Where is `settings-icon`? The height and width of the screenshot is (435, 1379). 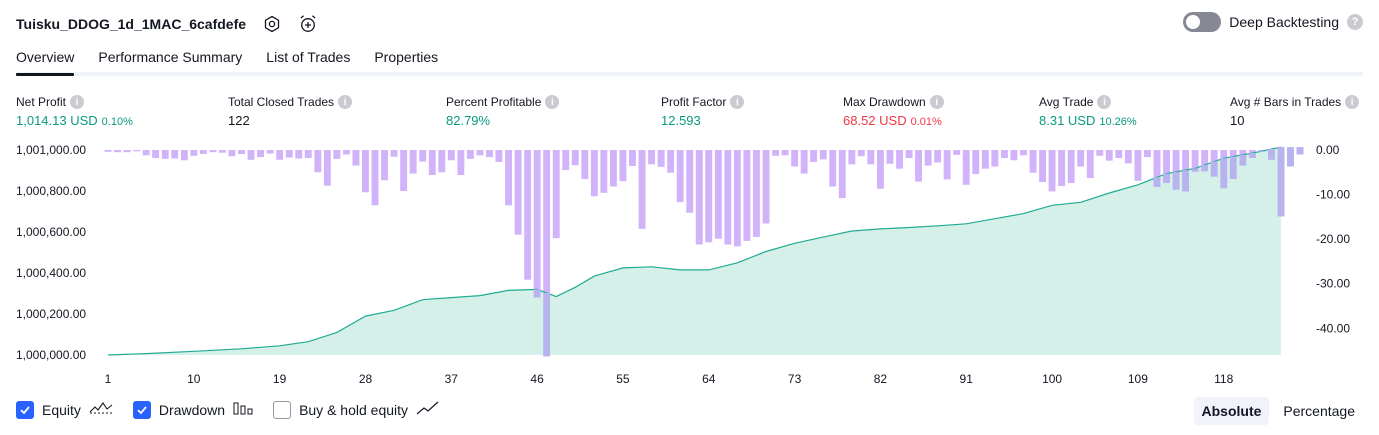
settings-icon is located at coordinates (272, 24).